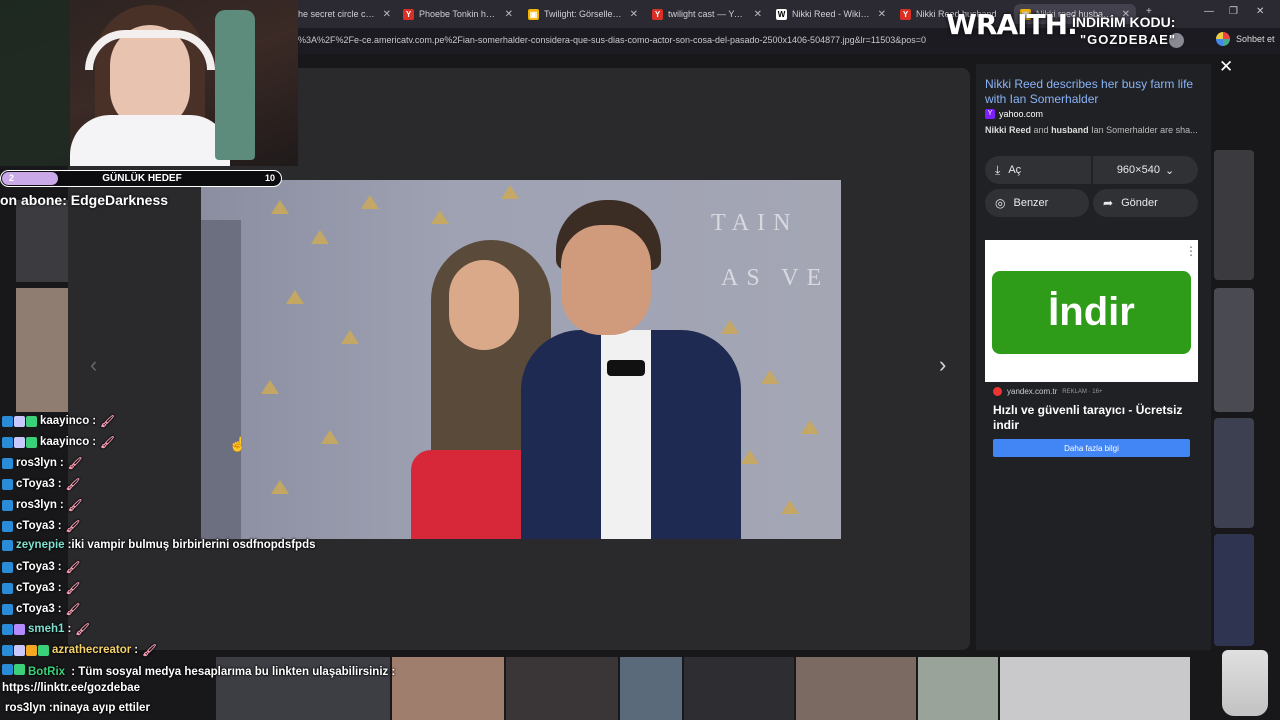 The width and height of the screenshot is (1280, 720). Describe the element at coordinates (781, 14) in the screenshot. I see `wikipedia-favicon: W` at that location.